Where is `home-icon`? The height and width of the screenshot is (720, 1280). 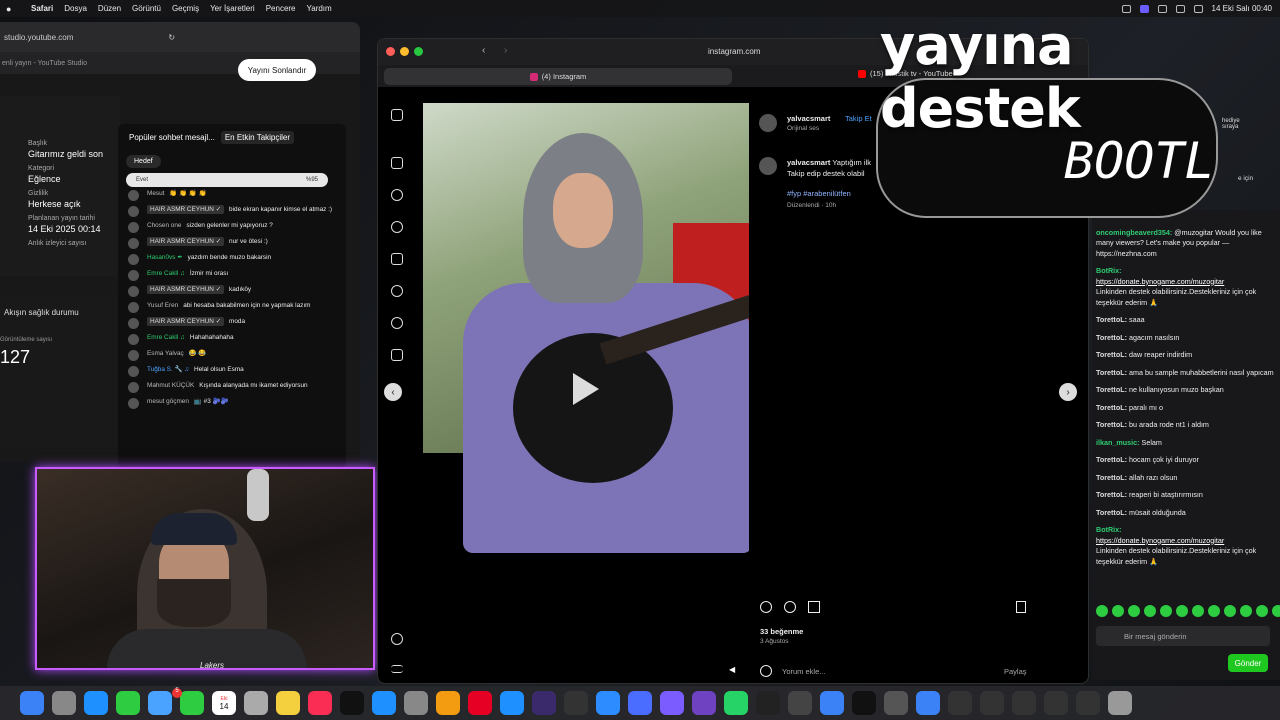
home-icon is located at coordinates (397, 163).